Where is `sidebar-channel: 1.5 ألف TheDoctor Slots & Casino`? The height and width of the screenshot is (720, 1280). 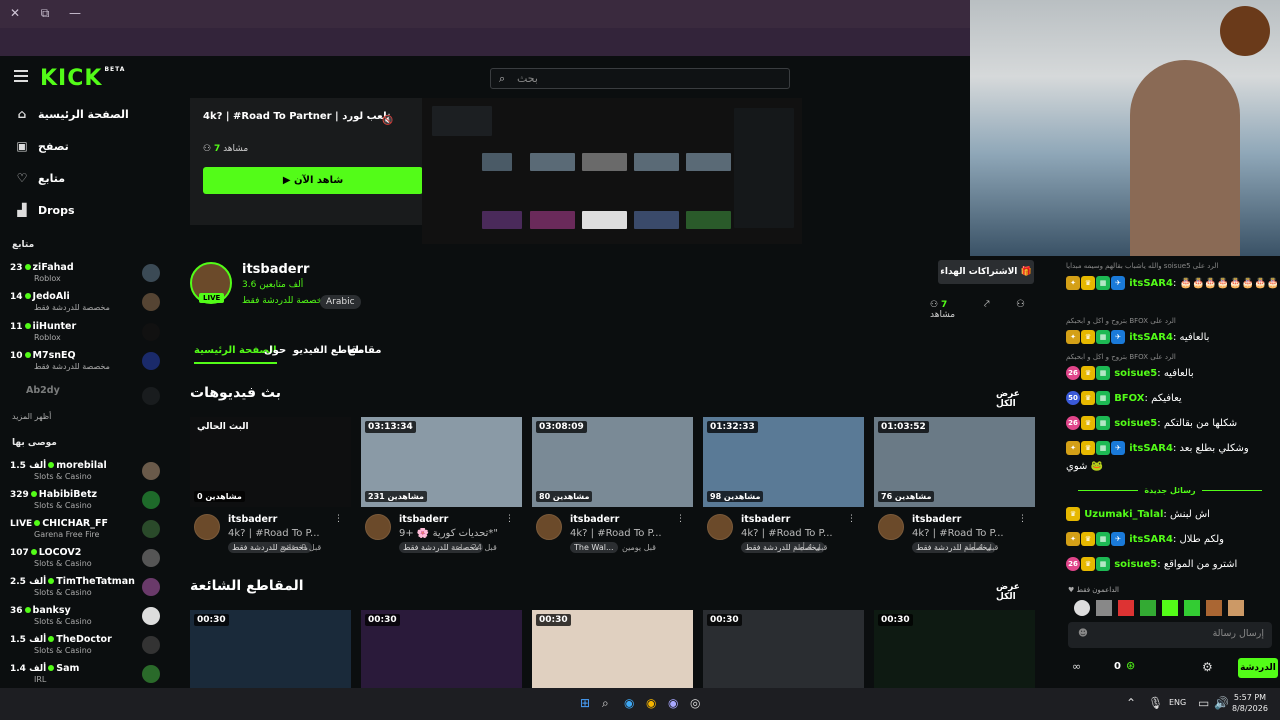
sidebar-channel: 1.5 ألف TheDoctor Slots & Casino is located at coordinates (85, 646).